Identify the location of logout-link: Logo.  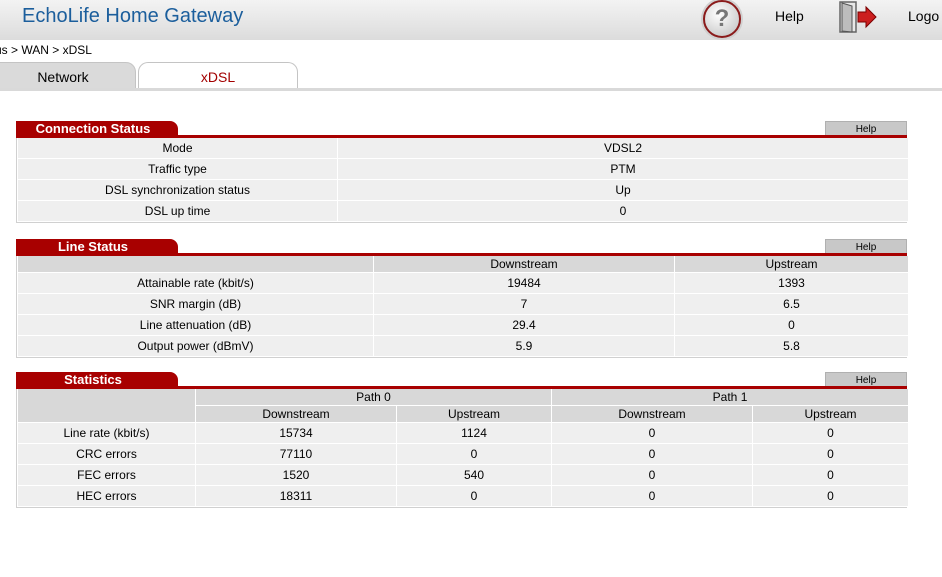
(923, 16).